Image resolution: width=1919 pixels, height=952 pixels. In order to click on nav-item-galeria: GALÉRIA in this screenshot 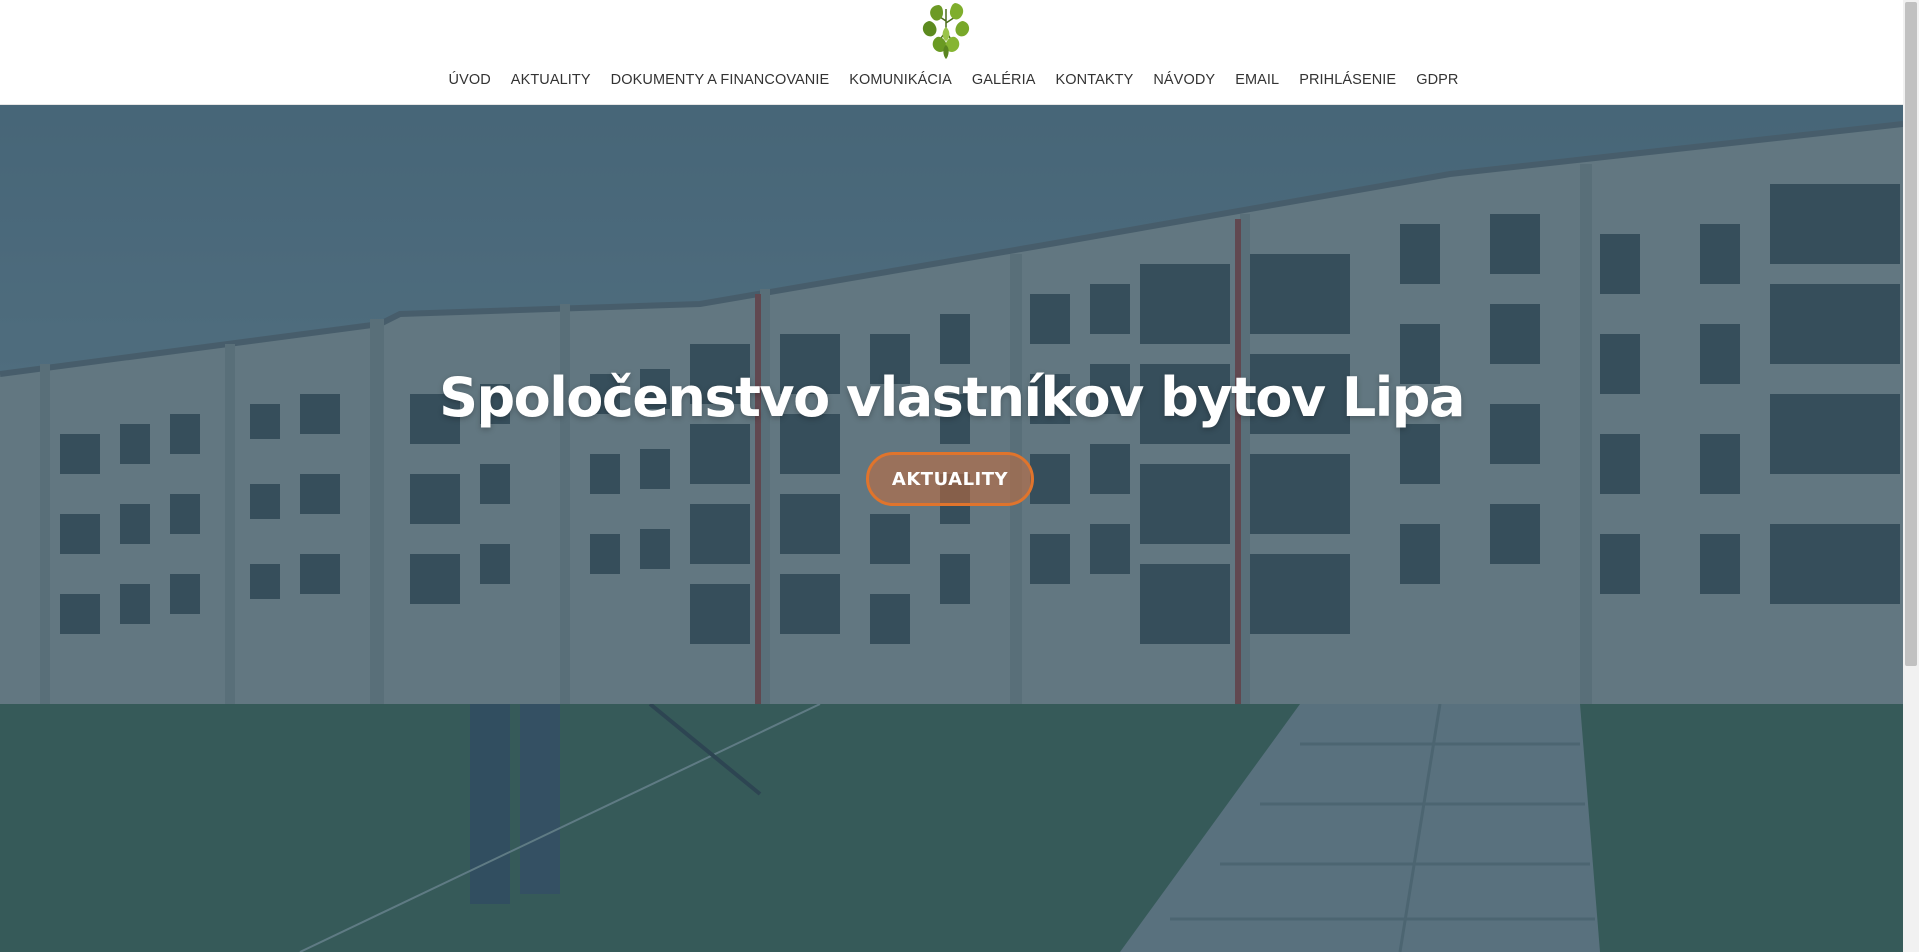, I will do `click(1004, 82)`.